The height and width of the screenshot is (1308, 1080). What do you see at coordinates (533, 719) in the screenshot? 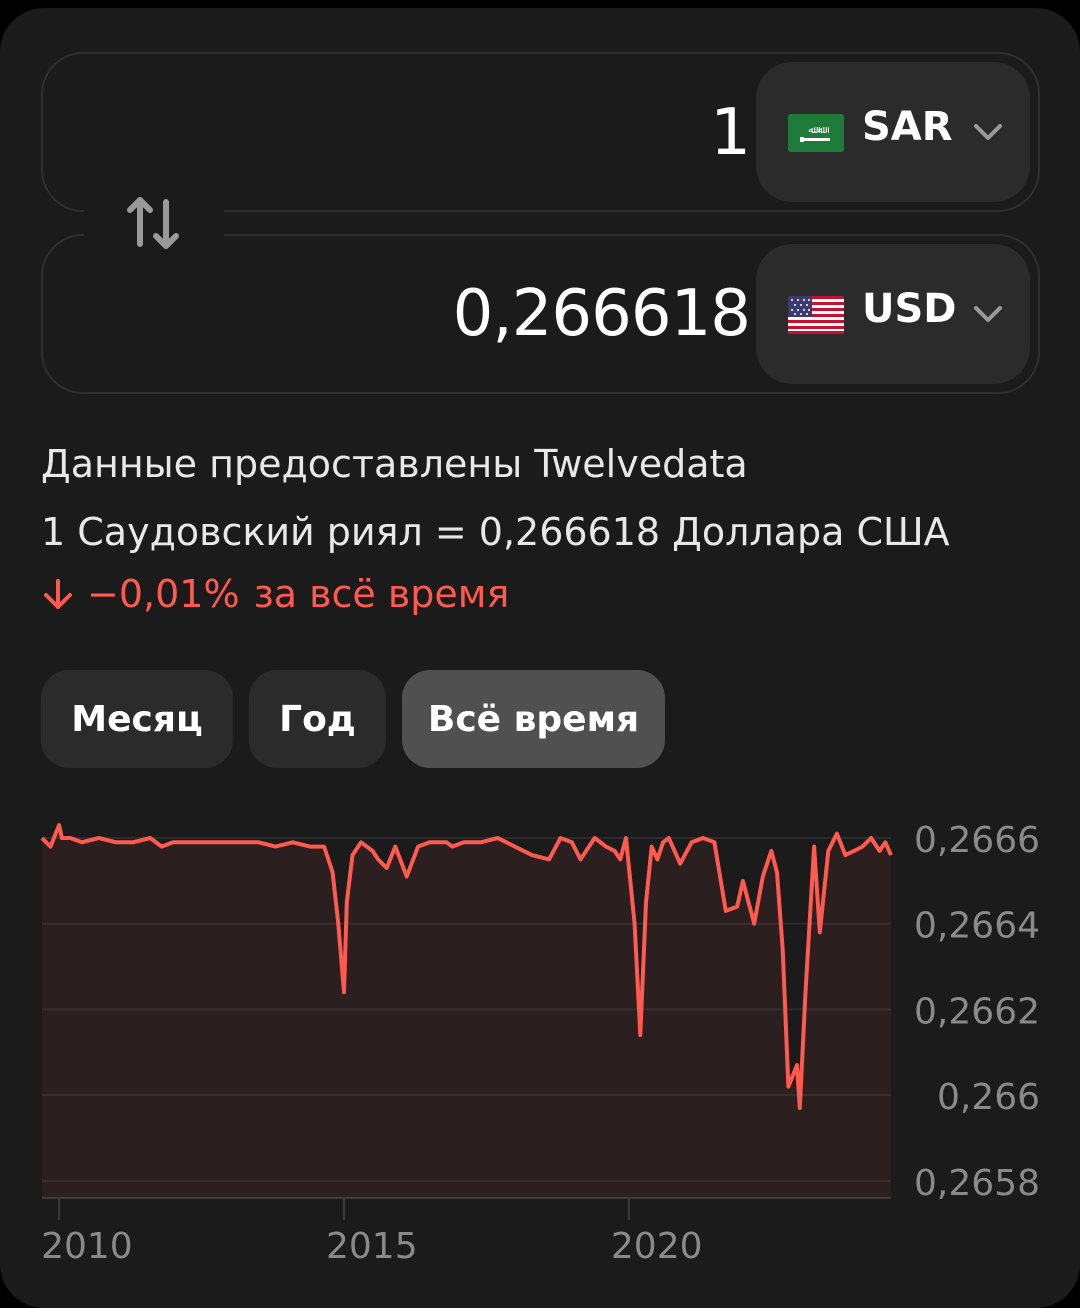
I see `tab-all-time: Всё время` at bounding box center [533, 719].